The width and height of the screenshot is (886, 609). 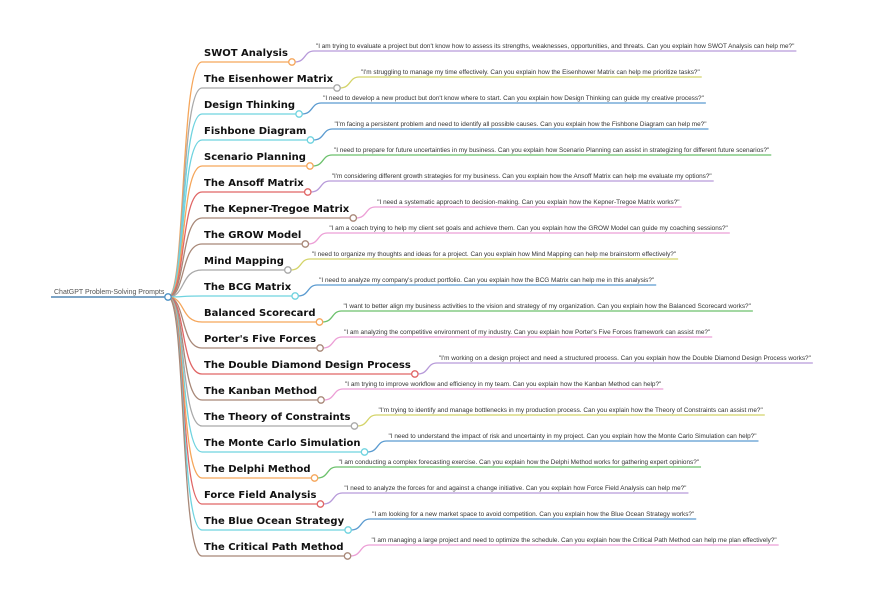 I want to click on topic-title: The Kanban Method, so click(x=260, y=391).